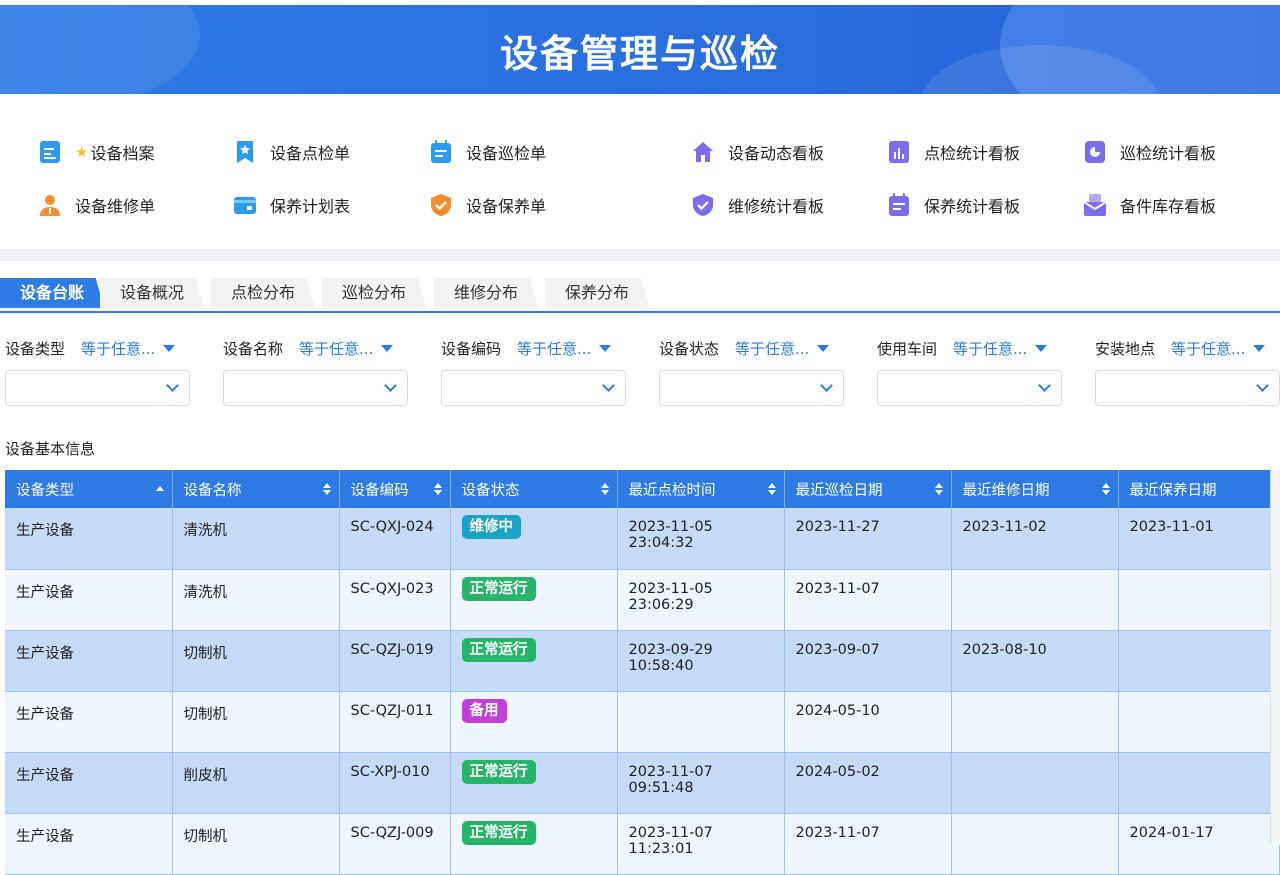 The width and height of the screenshot is (1280, 875). Describe the element at coordinates (639, 54) in the screenshot. I see `page-title: 设备管理与巡检` at that location.